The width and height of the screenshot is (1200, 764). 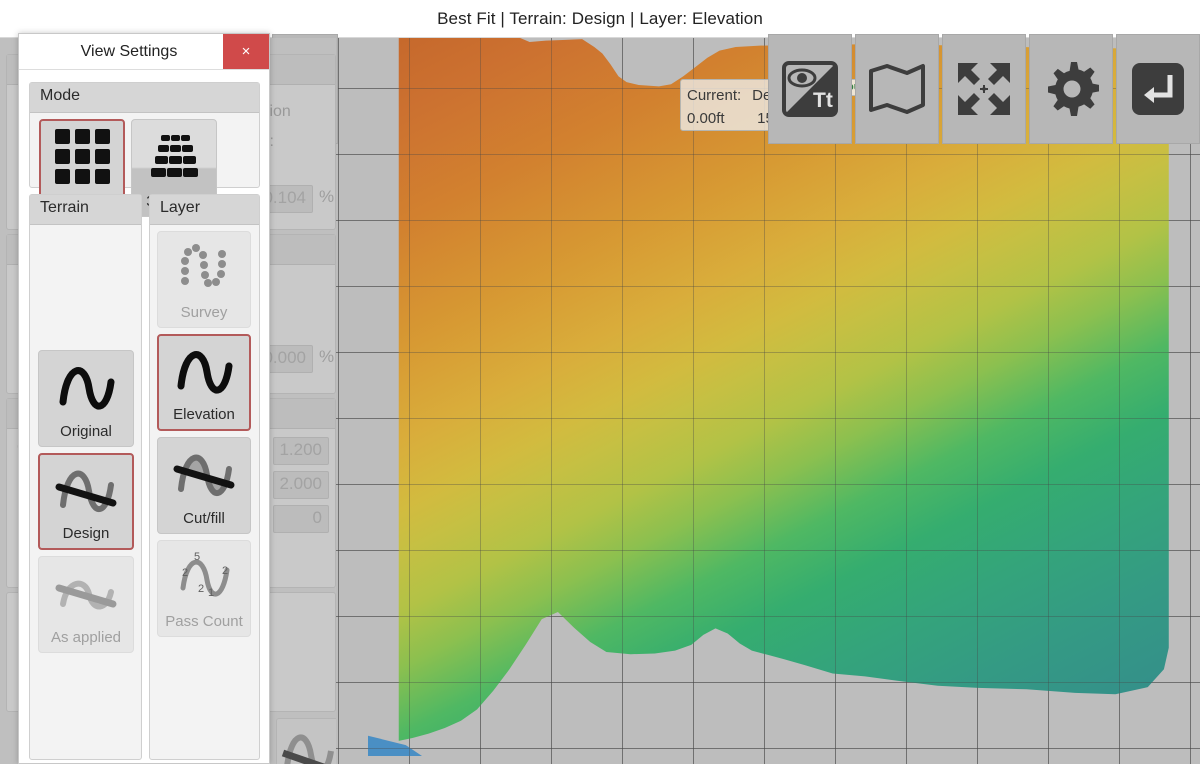 I want to click on wave-numbers-icon: 2 5 2 1 2, so click(x=204, y=577).